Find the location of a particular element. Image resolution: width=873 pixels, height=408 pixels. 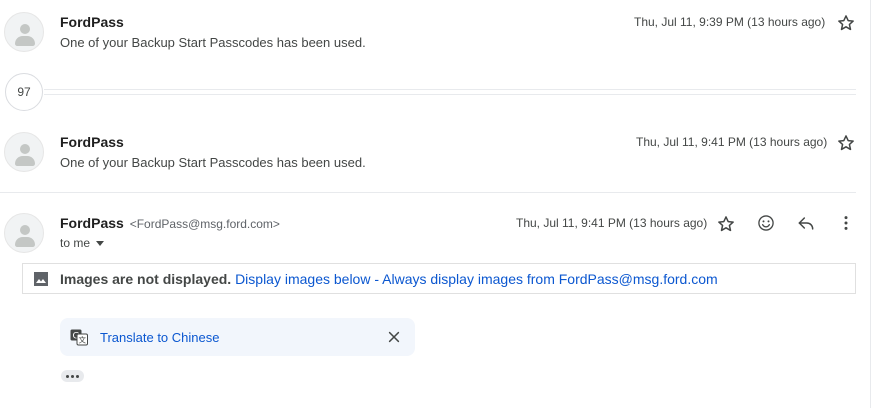

emoji-icon is located at coordinates (766, 223).